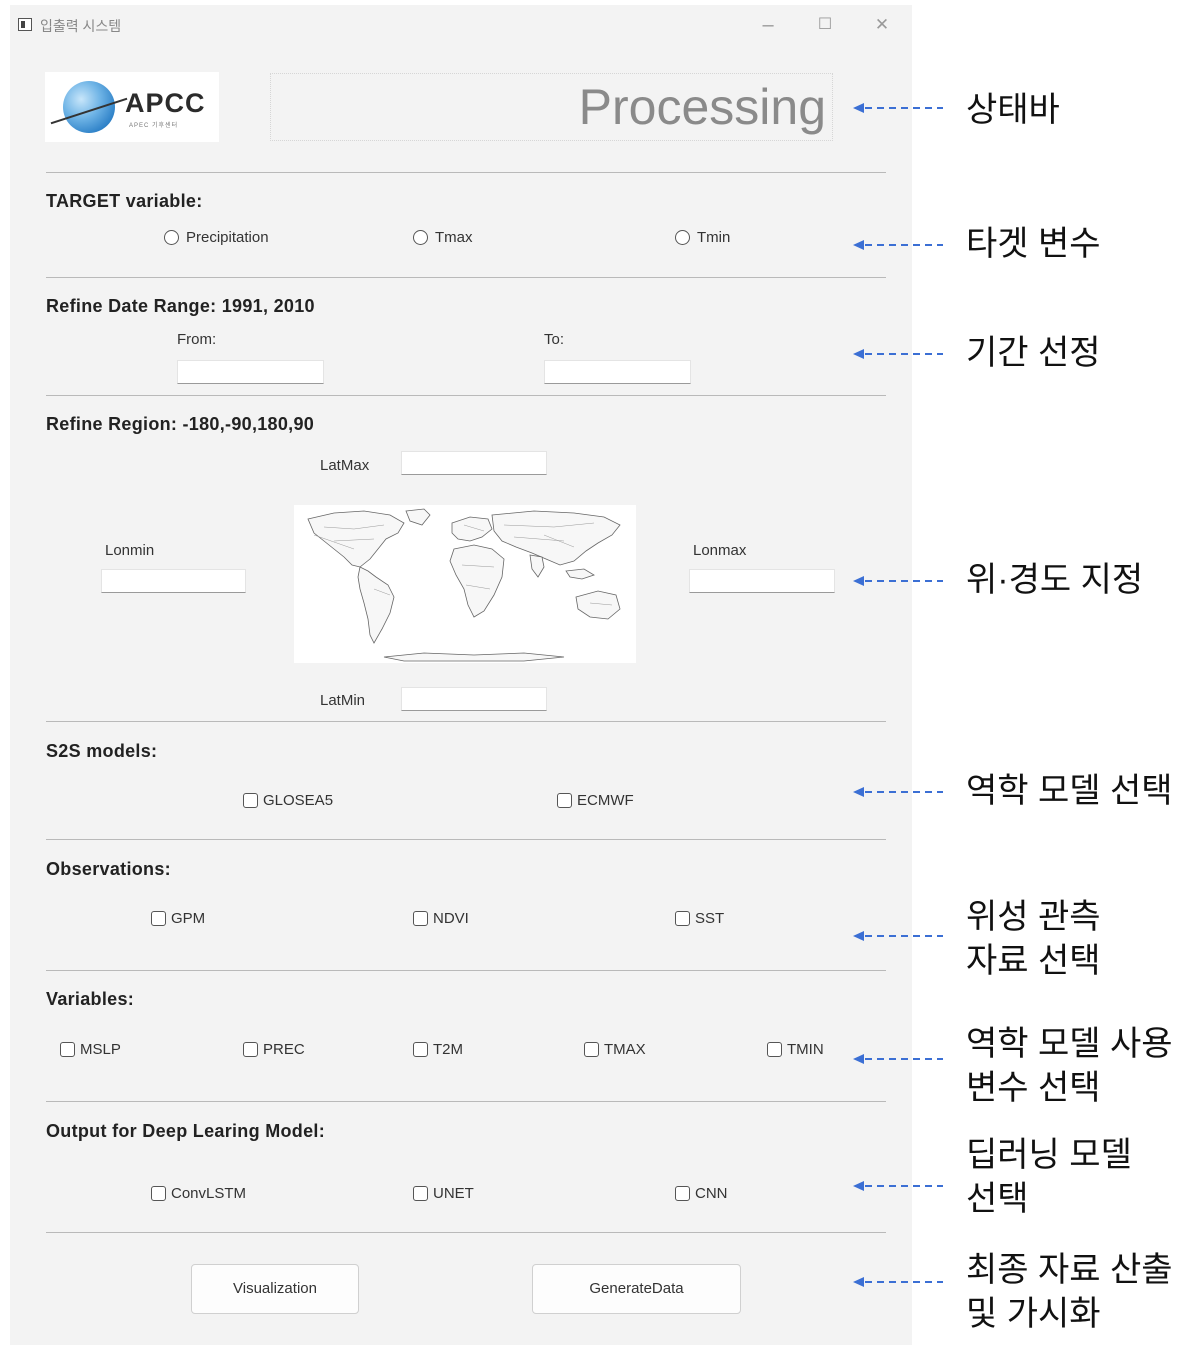 The height and width of the screenshot is (1347, 1199). I want to click on checkbox-cnn: CNN, so click(701, 1193).